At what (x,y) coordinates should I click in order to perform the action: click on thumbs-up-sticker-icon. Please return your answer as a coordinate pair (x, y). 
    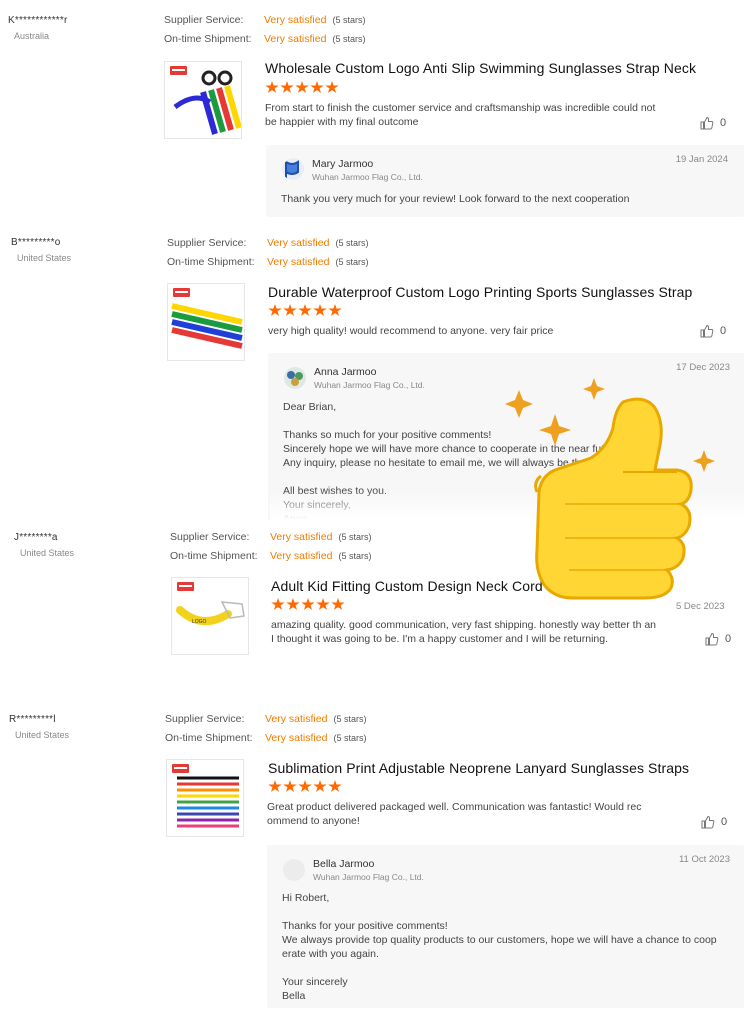
    Looking at the image, I should click on (610, 489).